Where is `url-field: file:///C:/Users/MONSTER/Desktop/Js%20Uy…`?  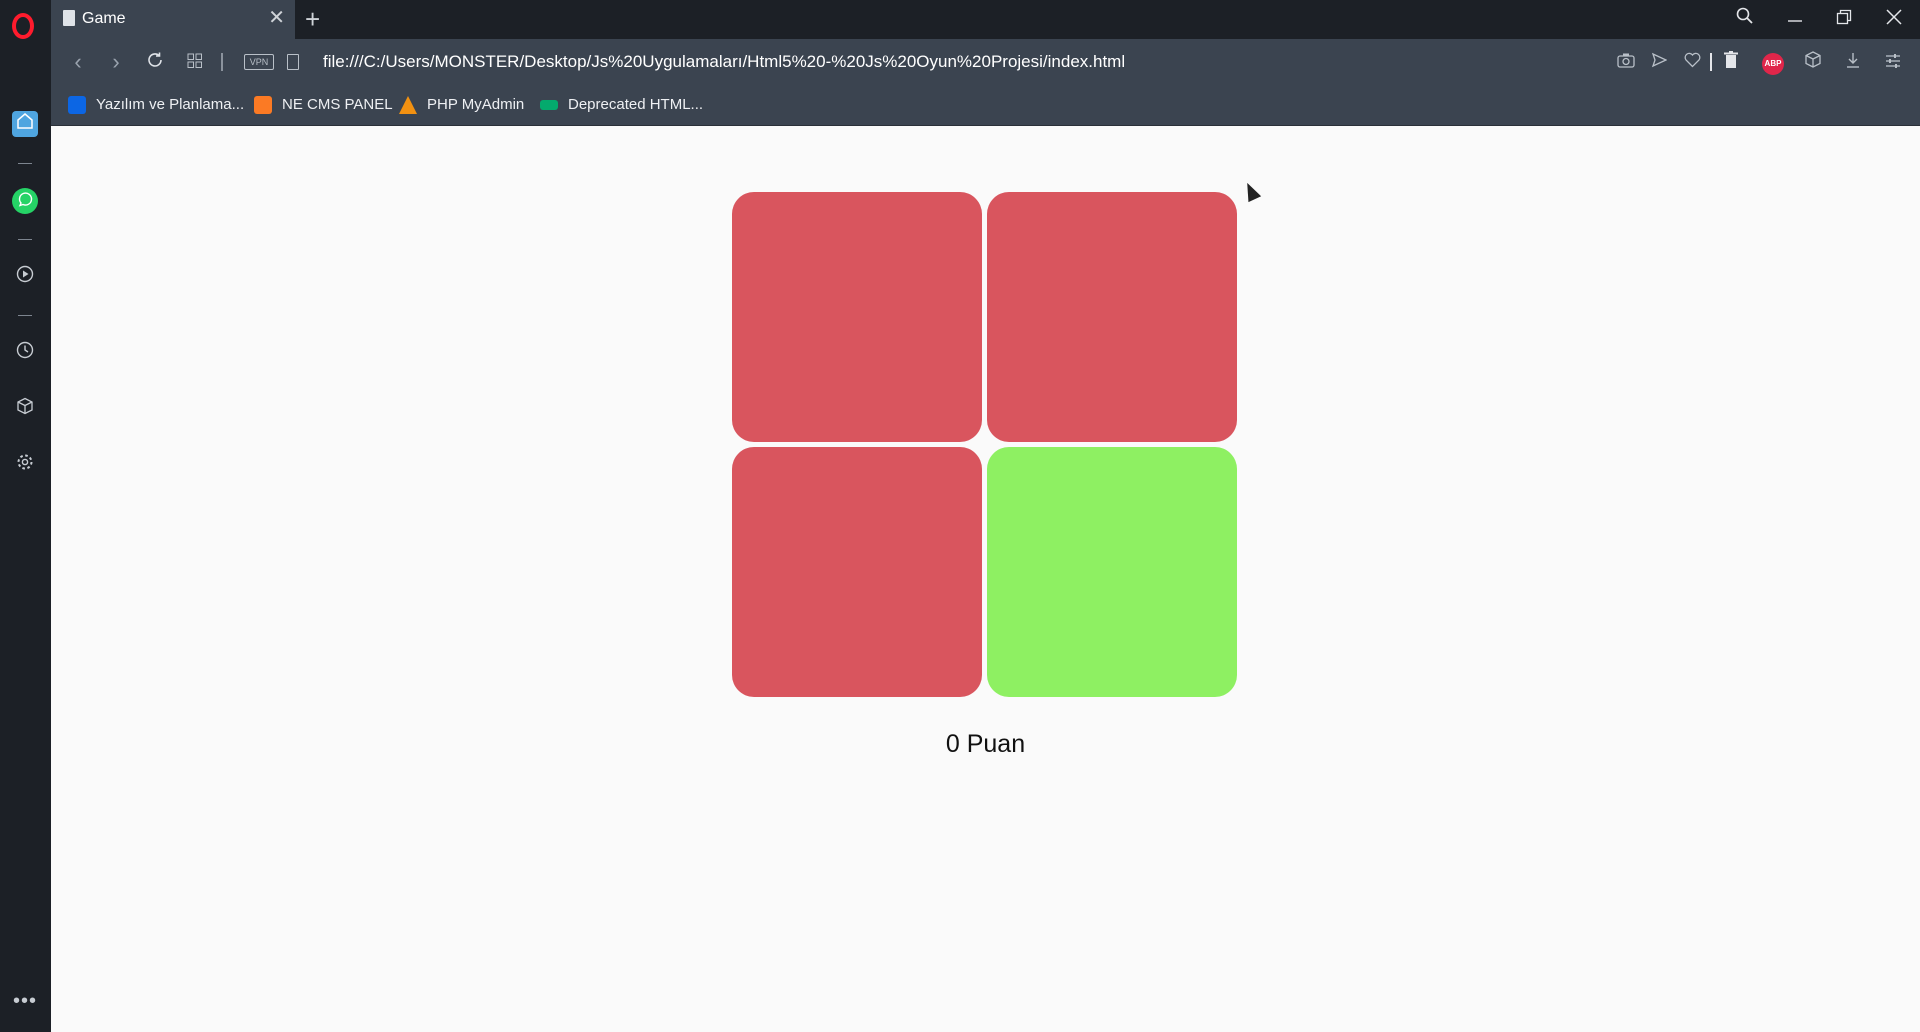
url-field: file:///C:/Users/MONSTER/Desktop/Js%20Uy… is located at coordinates (724, 62).